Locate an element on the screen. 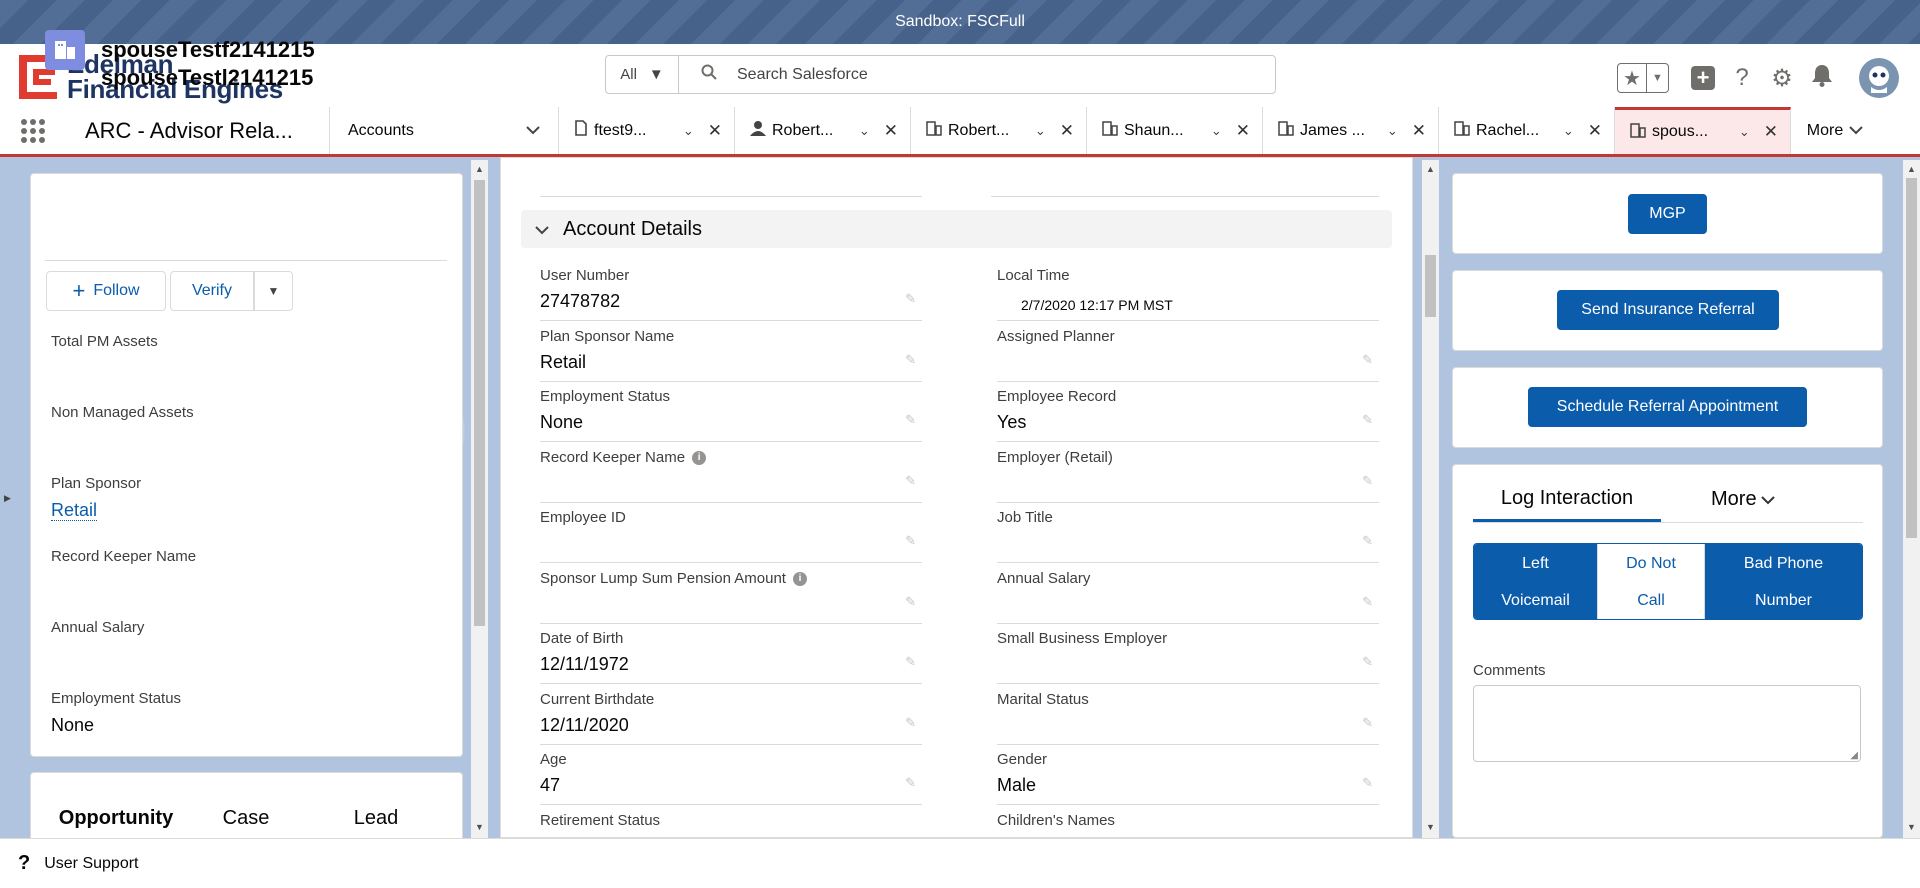 Image resolution: width=1920 pixels, height=888 pixels. favorites-button: ★ ▼ is located at coordinates (1643, 78).